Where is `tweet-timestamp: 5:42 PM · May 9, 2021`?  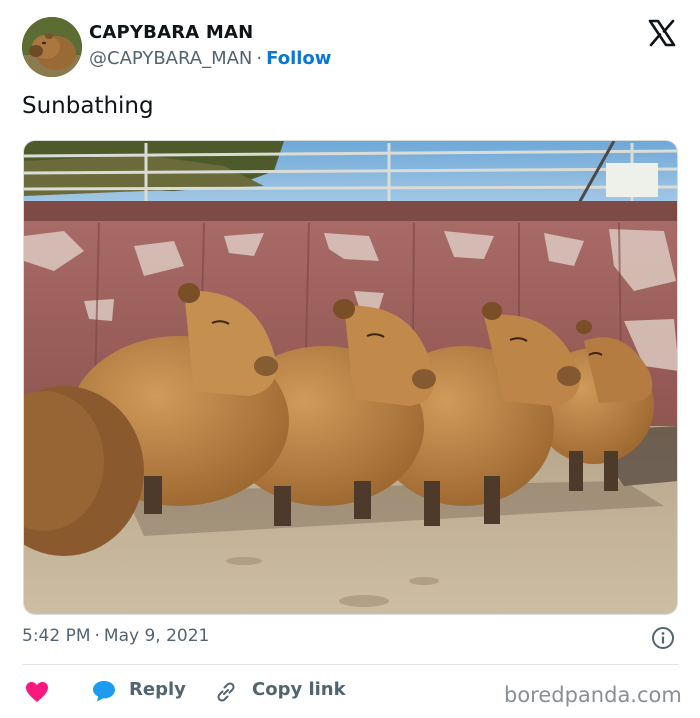
tweet-timestamp: 5:42 PM · May 9, 2021 is located at coordinates (115, 636).